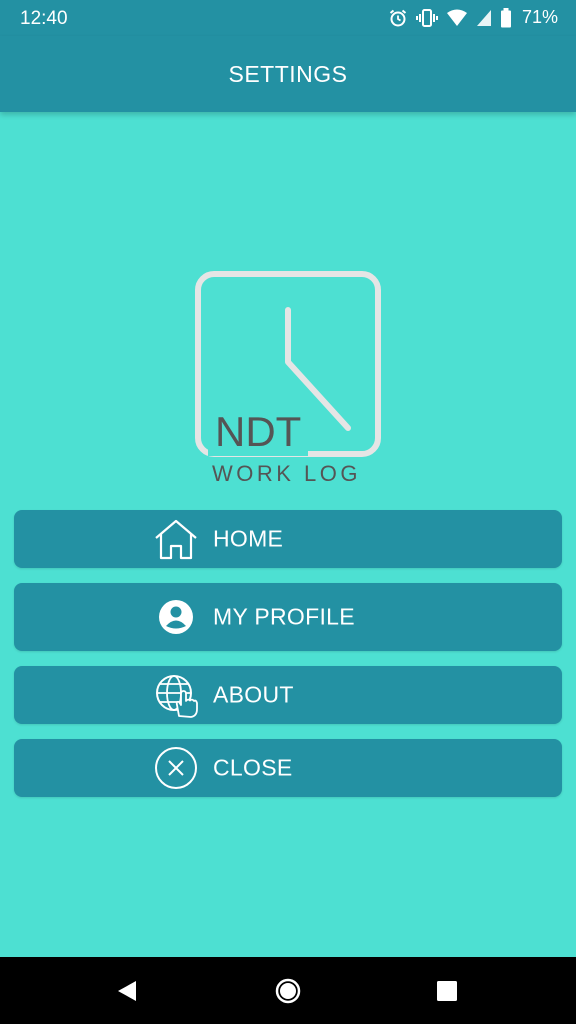 This screenshot has height=1024, width=576. What do you see at coordinates (426, 17) in the screenshot?
I see `vibrate-icon` at bounding box center [426, 17].